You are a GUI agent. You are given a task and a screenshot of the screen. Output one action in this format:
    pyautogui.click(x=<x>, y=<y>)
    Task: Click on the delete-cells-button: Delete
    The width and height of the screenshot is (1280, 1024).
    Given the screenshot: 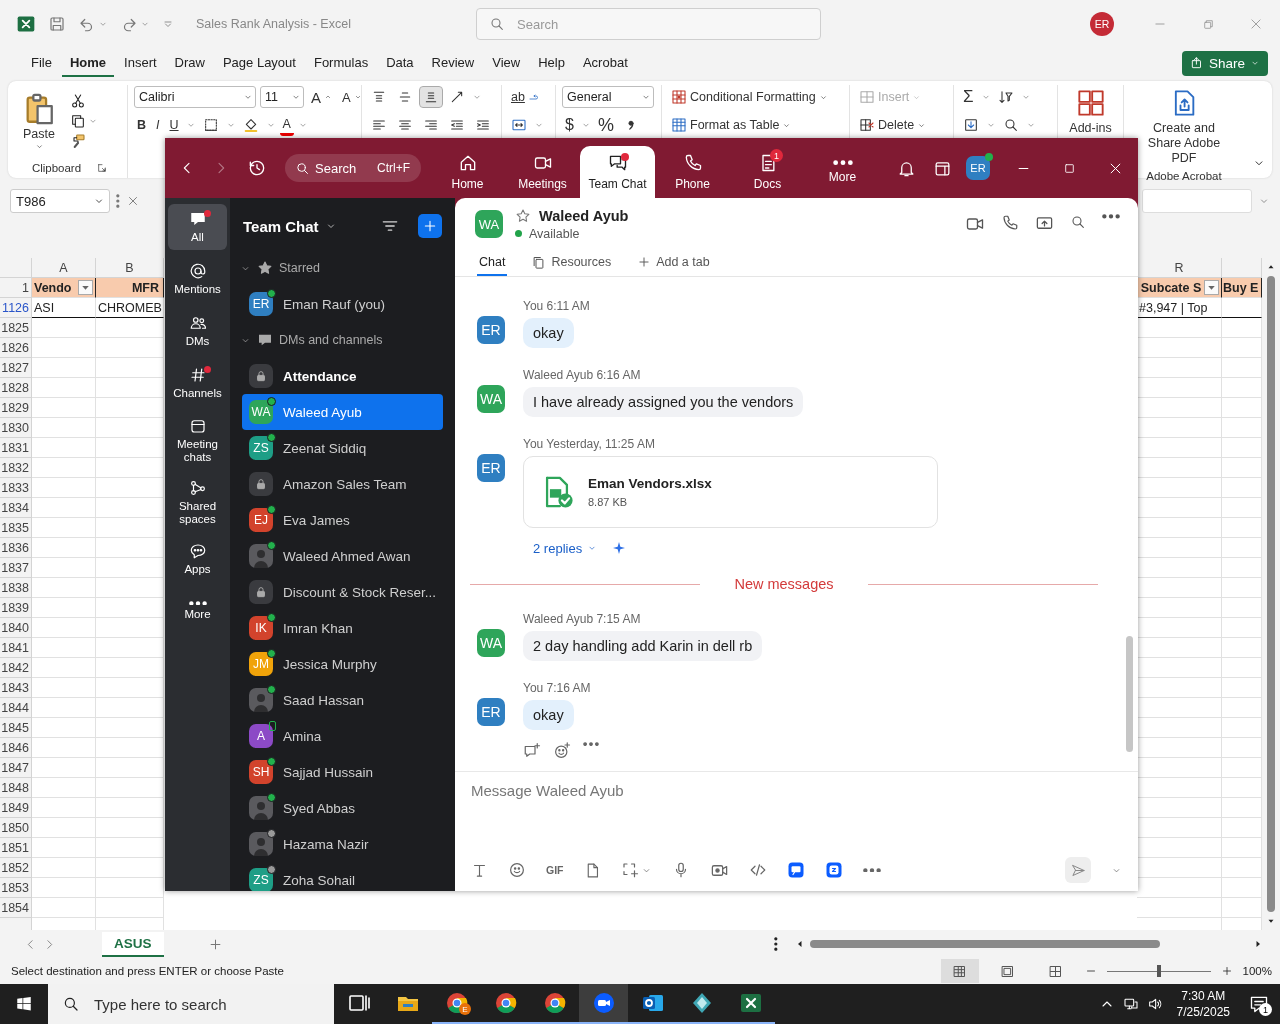 What is the action you would take?
    pyautogui.click(x=893, y=125)
    